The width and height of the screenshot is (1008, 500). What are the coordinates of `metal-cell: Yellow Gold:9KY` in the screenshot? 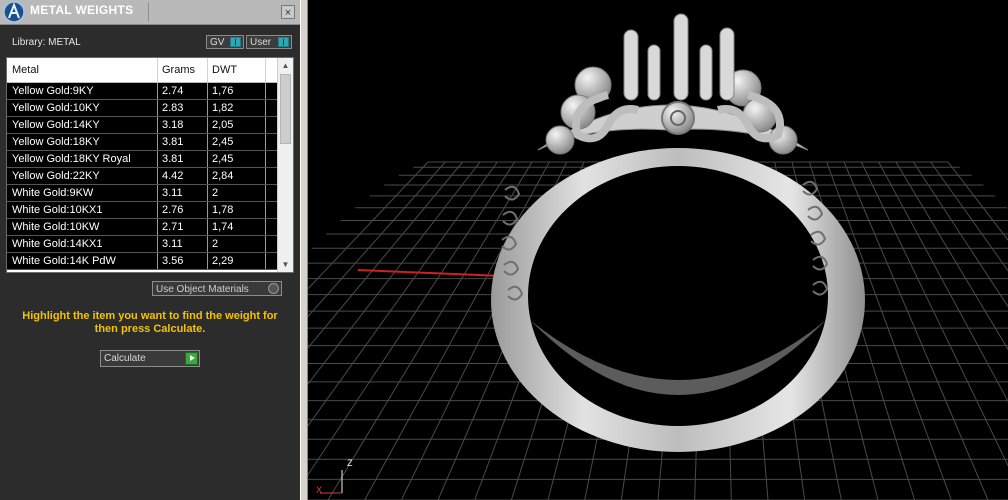 It's located at (53, 91).